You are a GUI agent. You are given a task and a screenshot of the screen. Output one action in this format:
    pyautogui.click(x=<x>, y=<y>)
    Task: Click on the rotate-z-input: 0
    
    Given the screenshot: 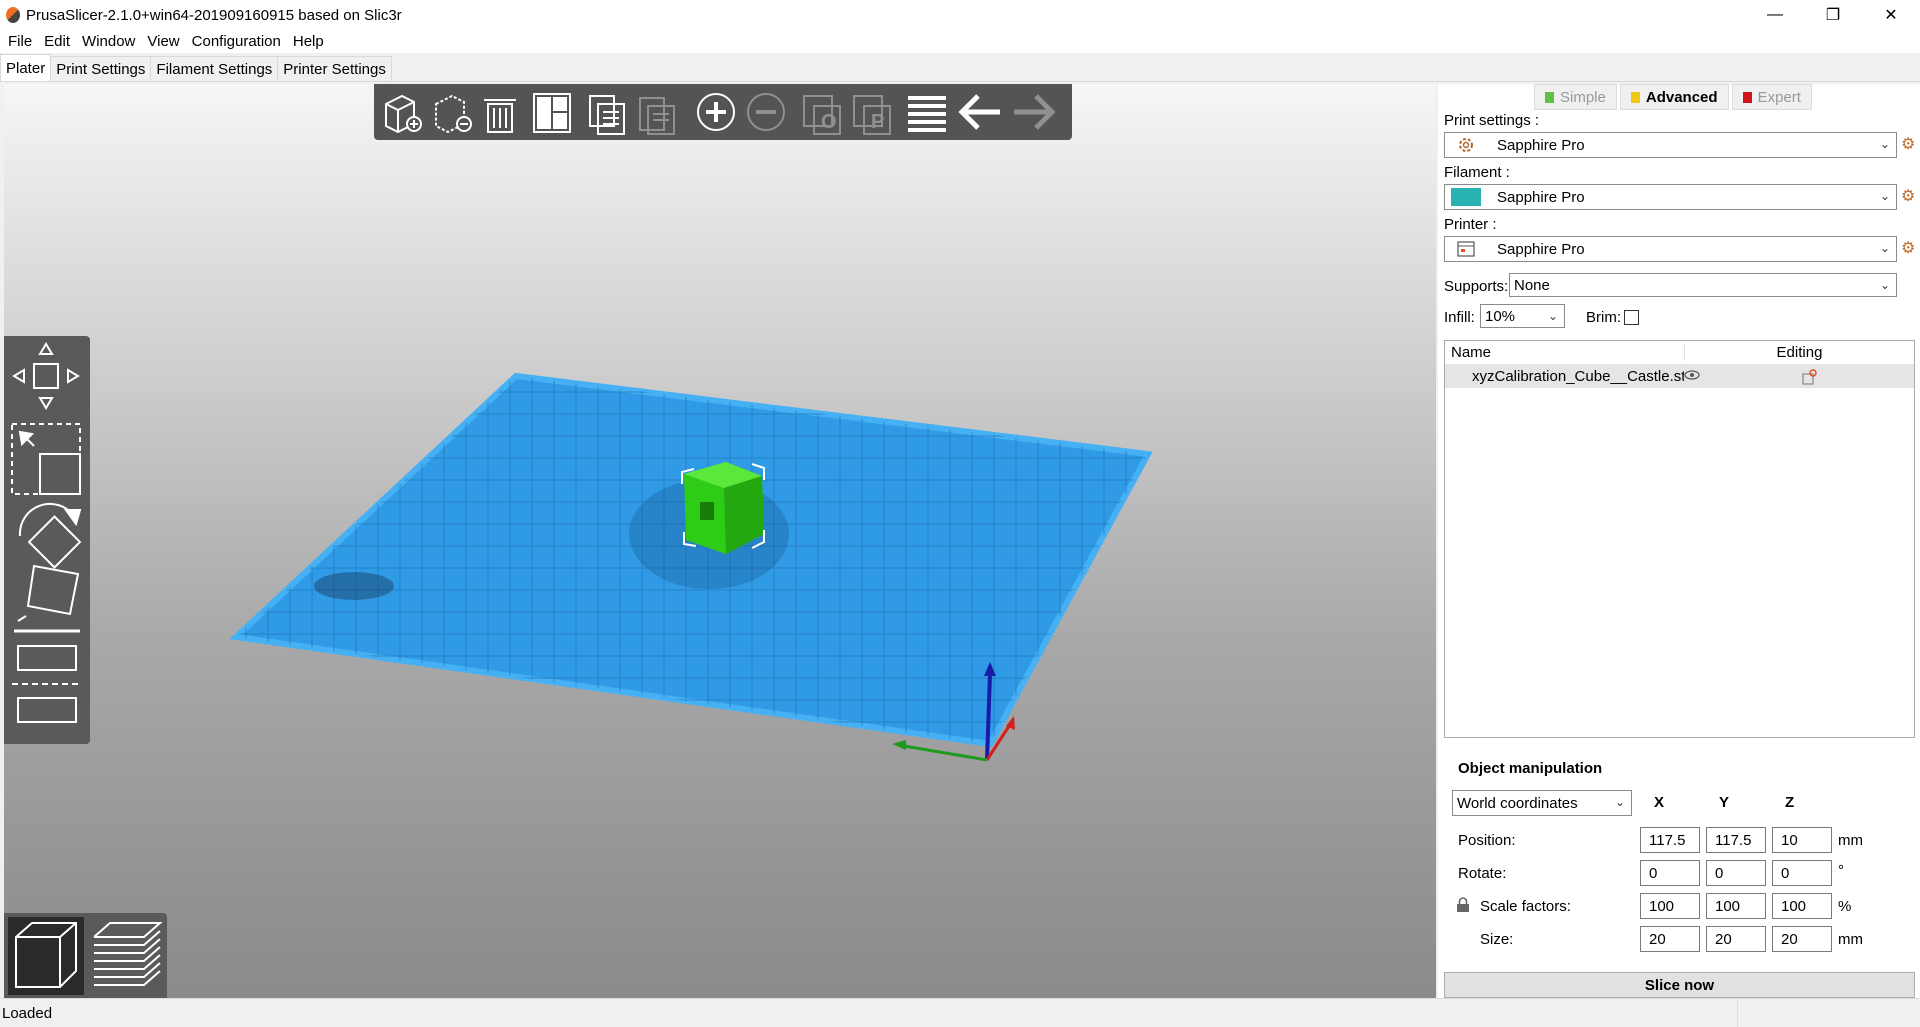 What is the action you would take?
    pyautogui.click(x=1802, y=873)
    